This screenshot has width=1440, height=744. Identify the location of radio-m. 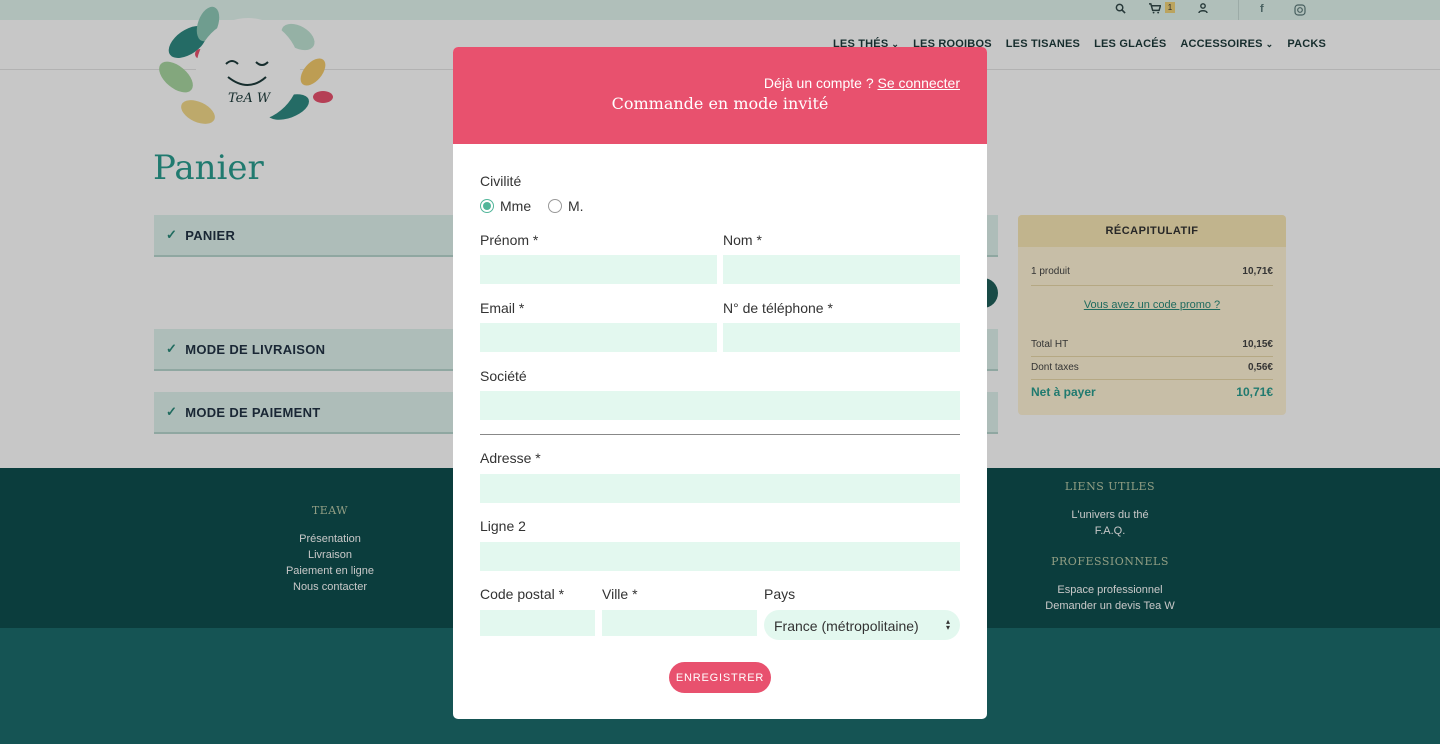
(555, 206).